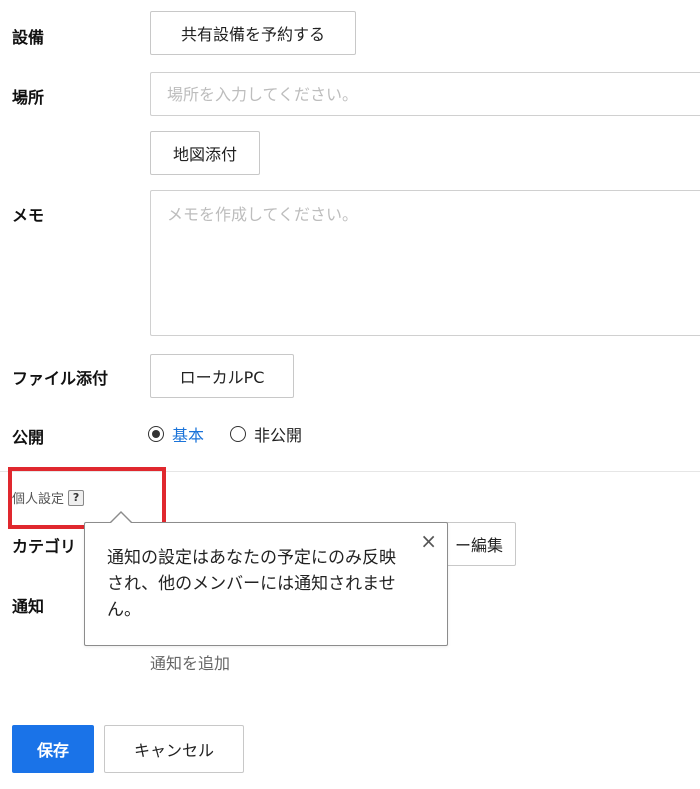  Describe the element at coordinates (425, 263) in the screenshot. I see `memo-textarea` at that location.